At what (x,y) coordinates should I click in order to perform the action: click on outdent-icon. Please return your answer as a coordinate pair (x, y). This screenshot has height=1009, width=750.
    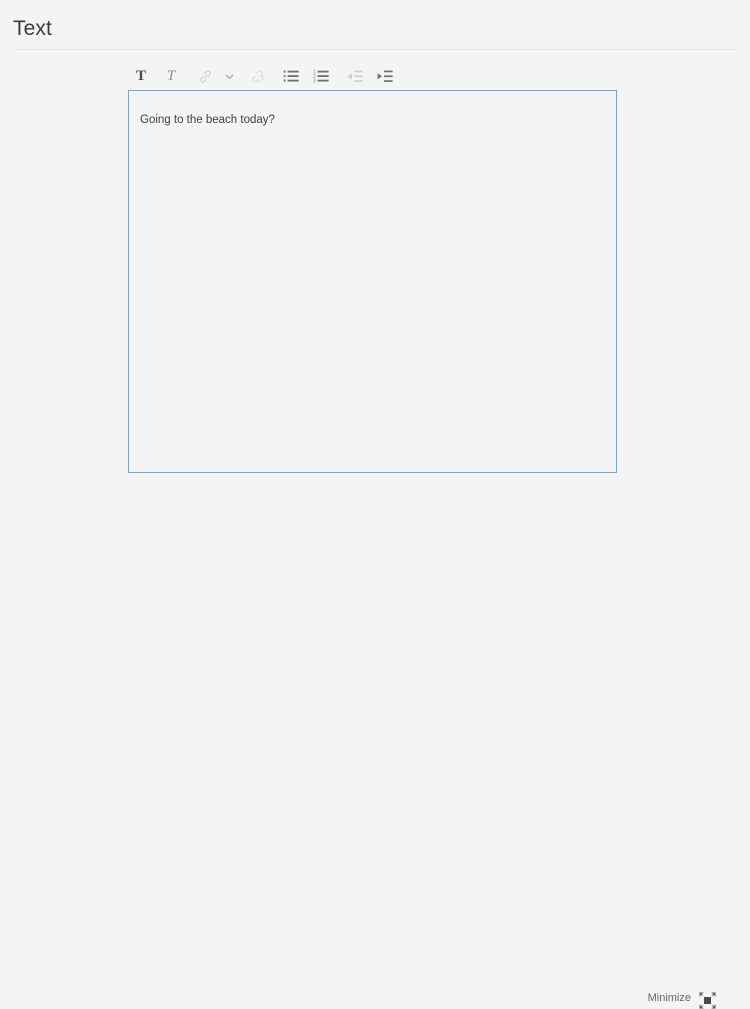
    Looking at the image, I should click on (355, 76).